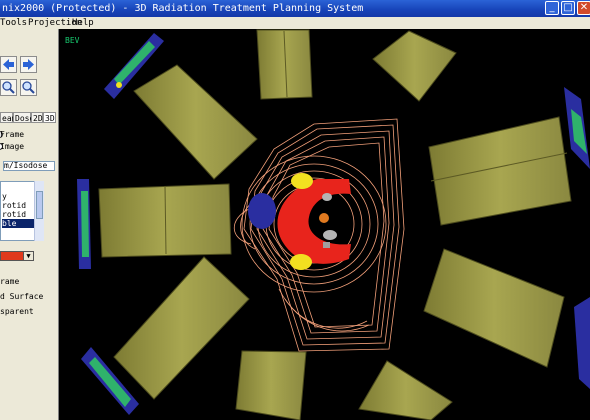 This screenshot has width=590, height=420. Describe the element at coordinates (4, 196) in the screenshot. I see `list-item: y` at that location.